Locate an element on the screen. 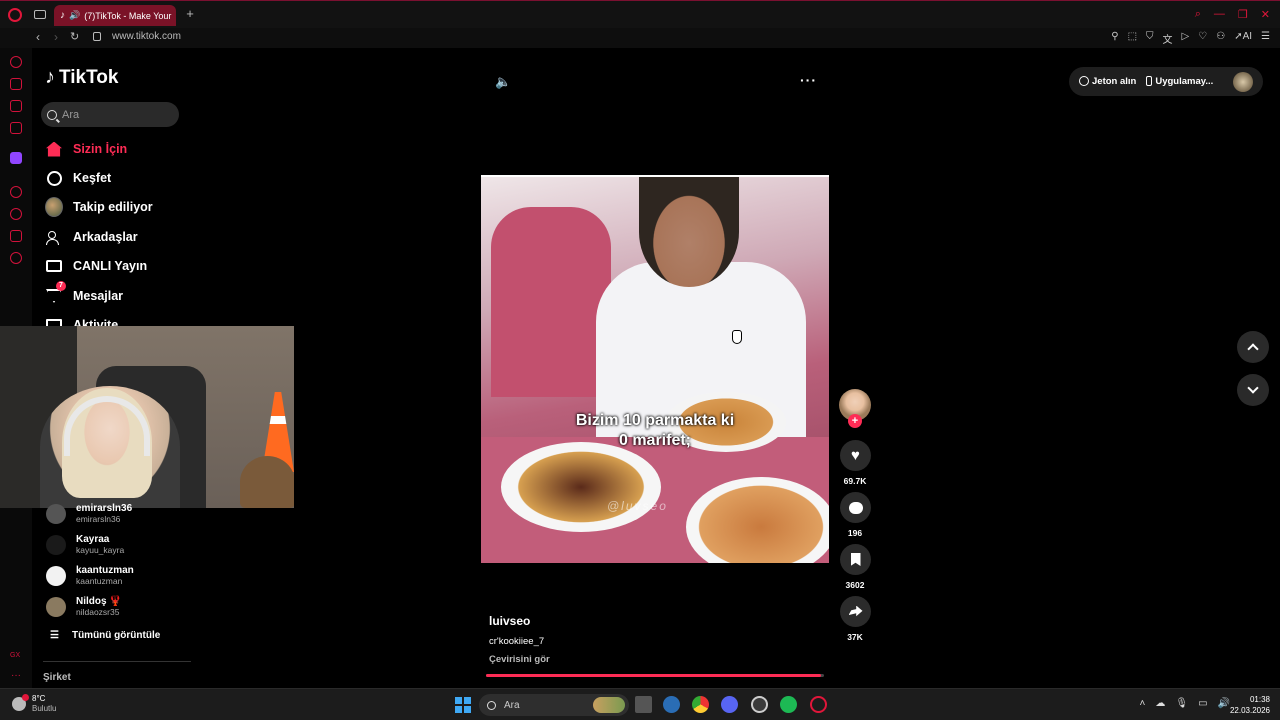  see-all-button: ☰ Tümünü görüntüle is located at coordinates (105, 635).